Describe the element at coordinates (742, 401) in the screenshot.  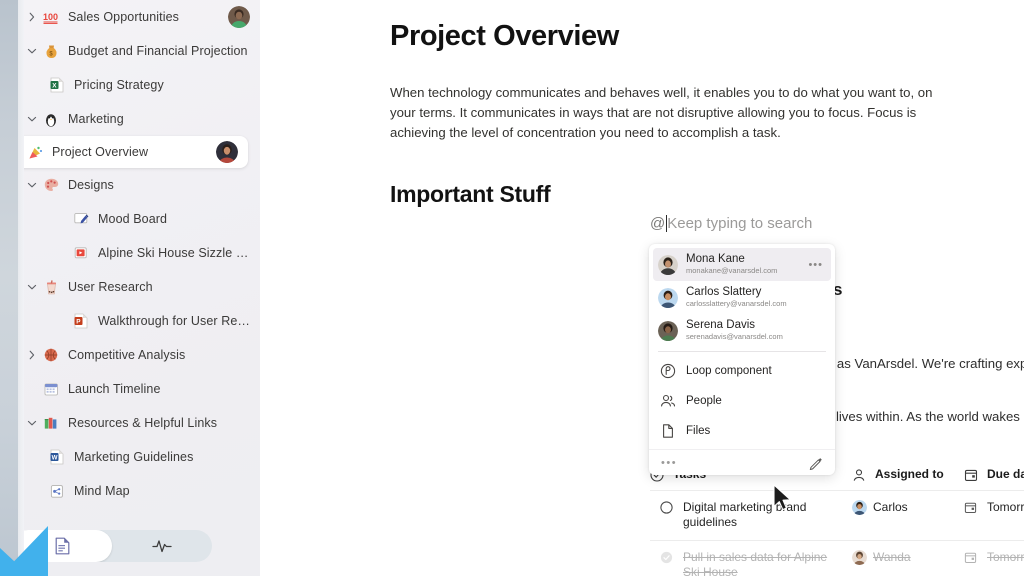
I see `mention-command-people: People` at that location.